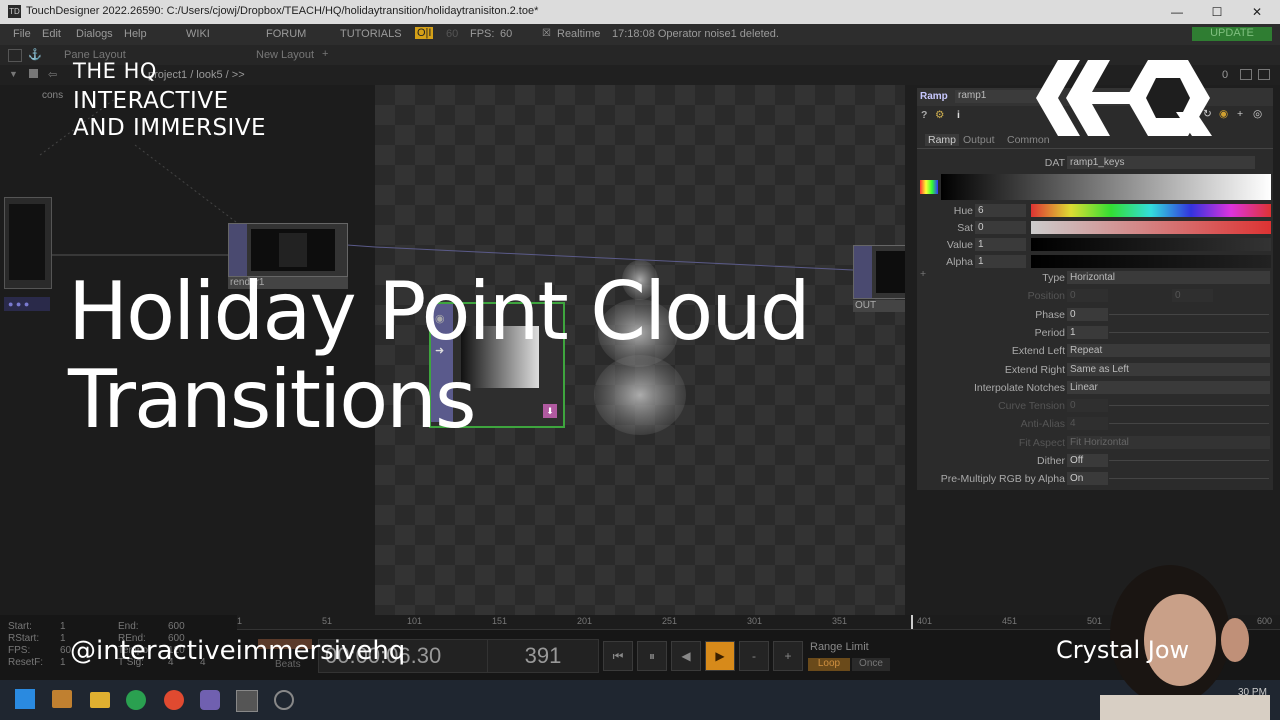 The height and width of the screenshot is (720, 1280). I want to click on end-value: 600, so click(176, 626).